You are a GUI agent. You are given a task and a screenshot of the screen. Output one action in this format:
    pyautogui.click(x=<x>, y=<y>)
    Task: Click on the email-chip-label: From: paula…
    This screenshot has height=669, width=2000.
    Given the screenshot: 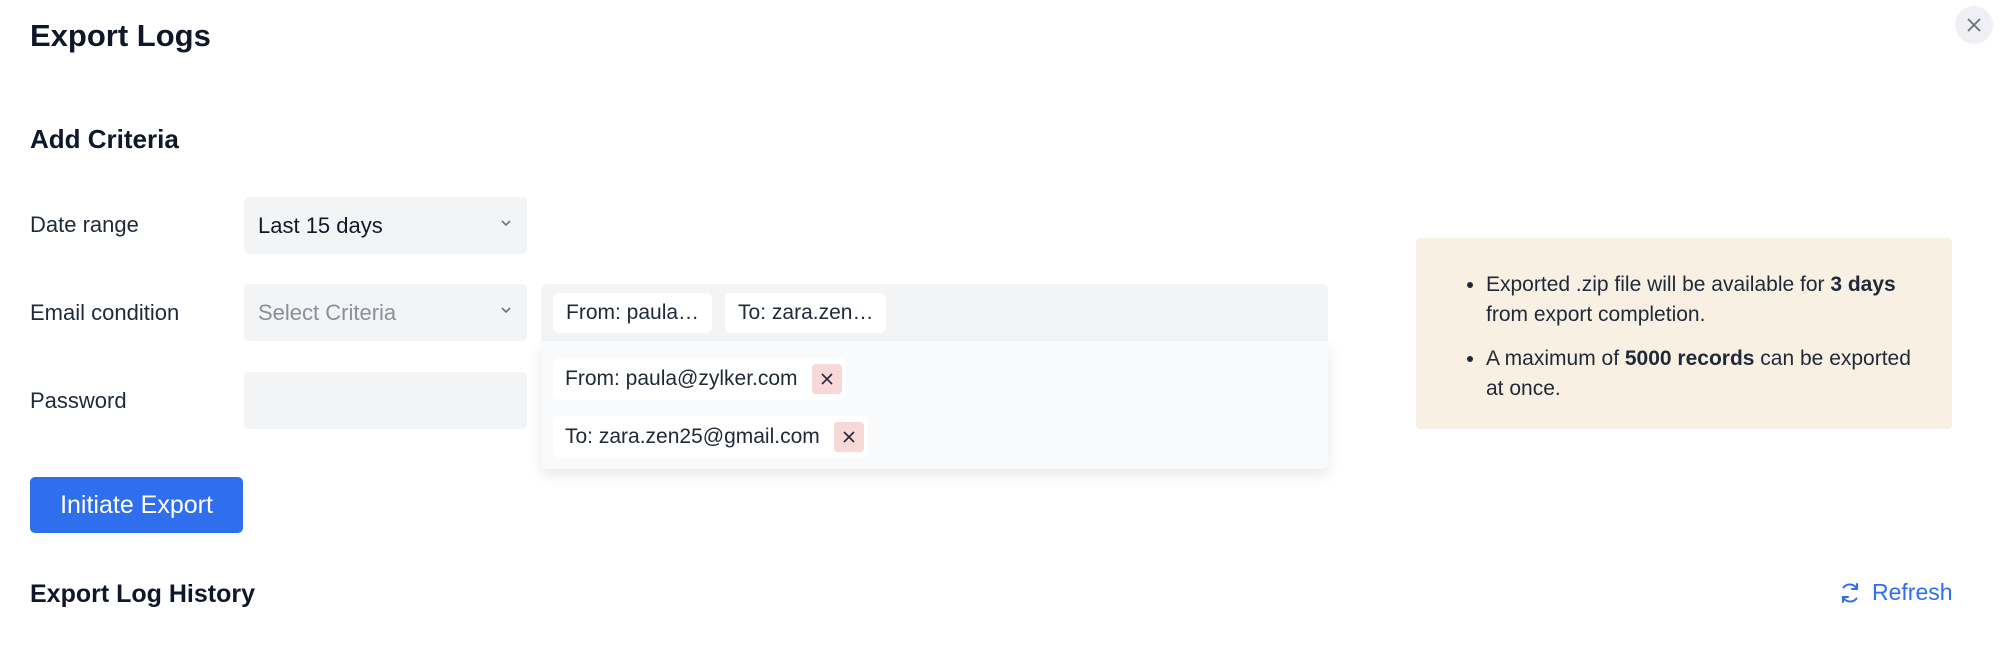 What is the action you would take?
    pyautogui.click(x=633, y=312)
    